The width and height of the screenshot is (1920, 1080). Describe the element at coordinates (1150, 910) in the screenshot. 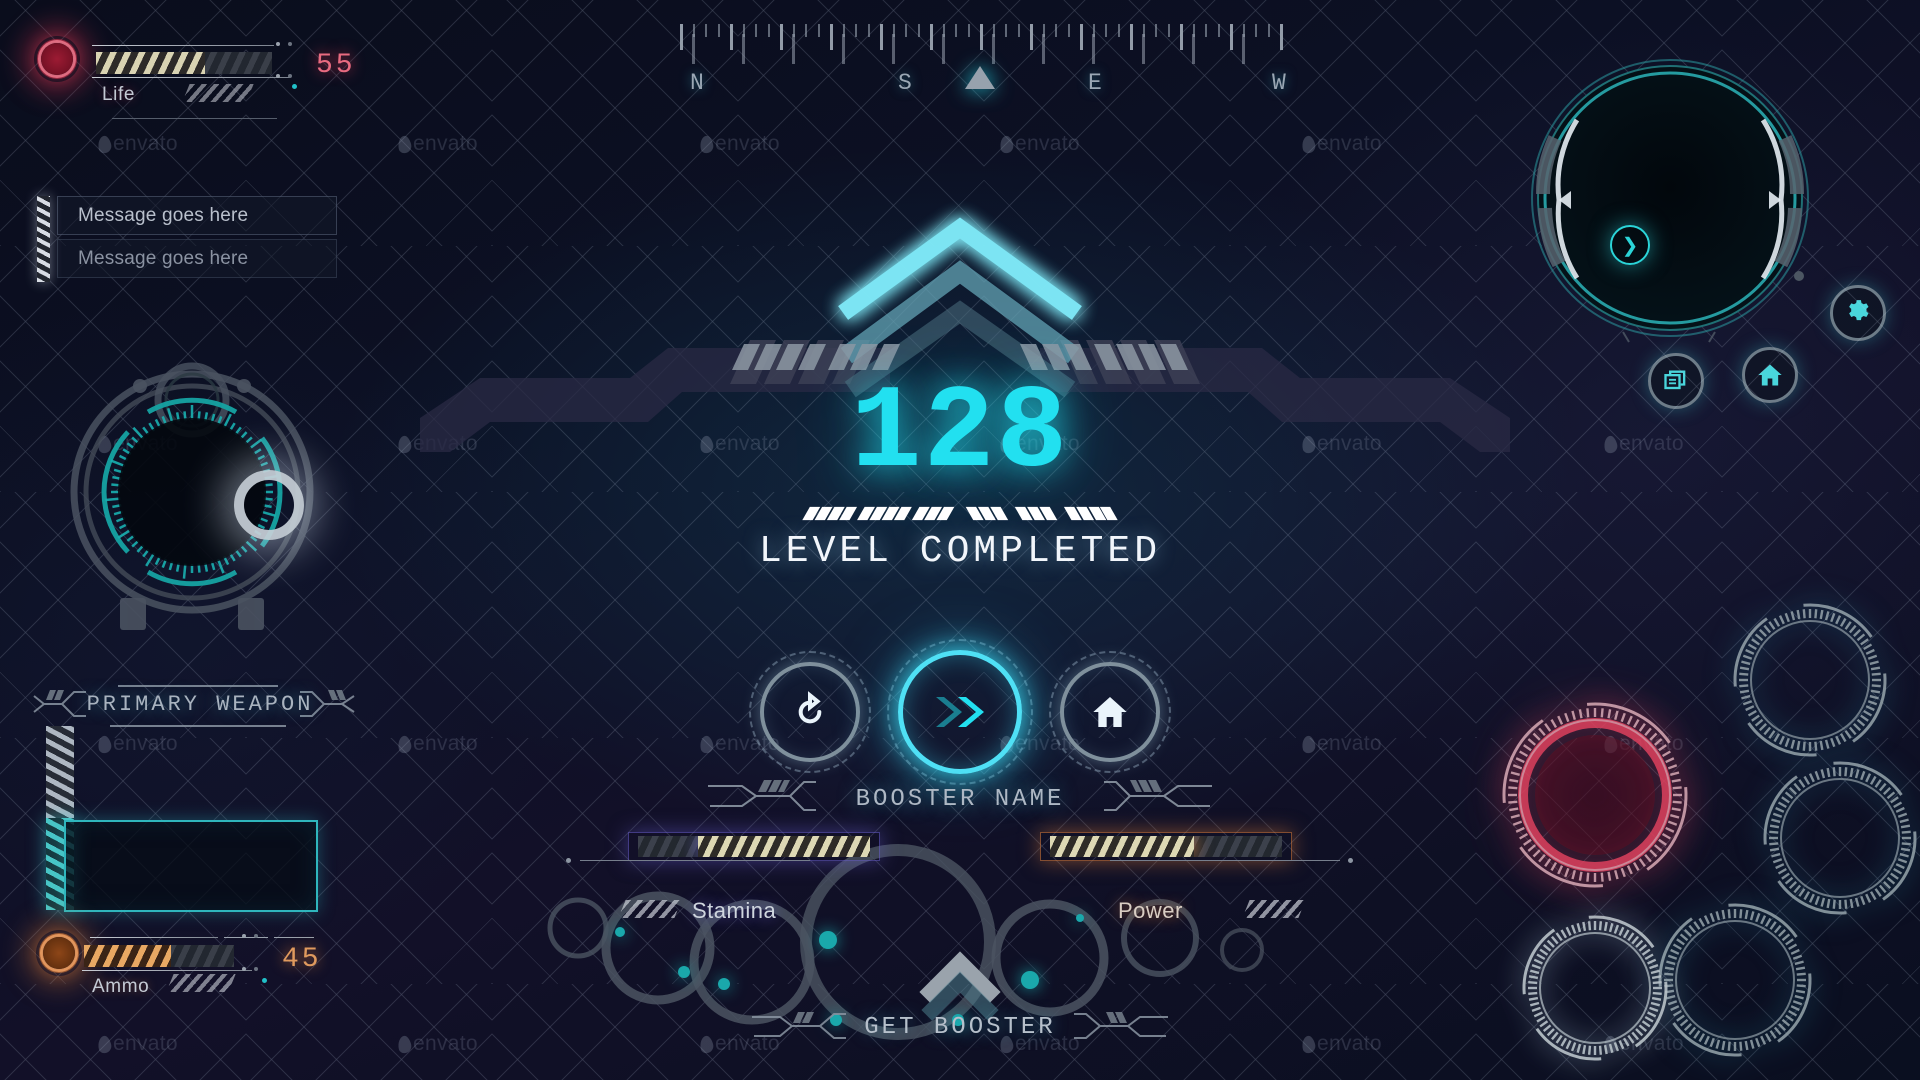

I see `power-label: Power` at that location.